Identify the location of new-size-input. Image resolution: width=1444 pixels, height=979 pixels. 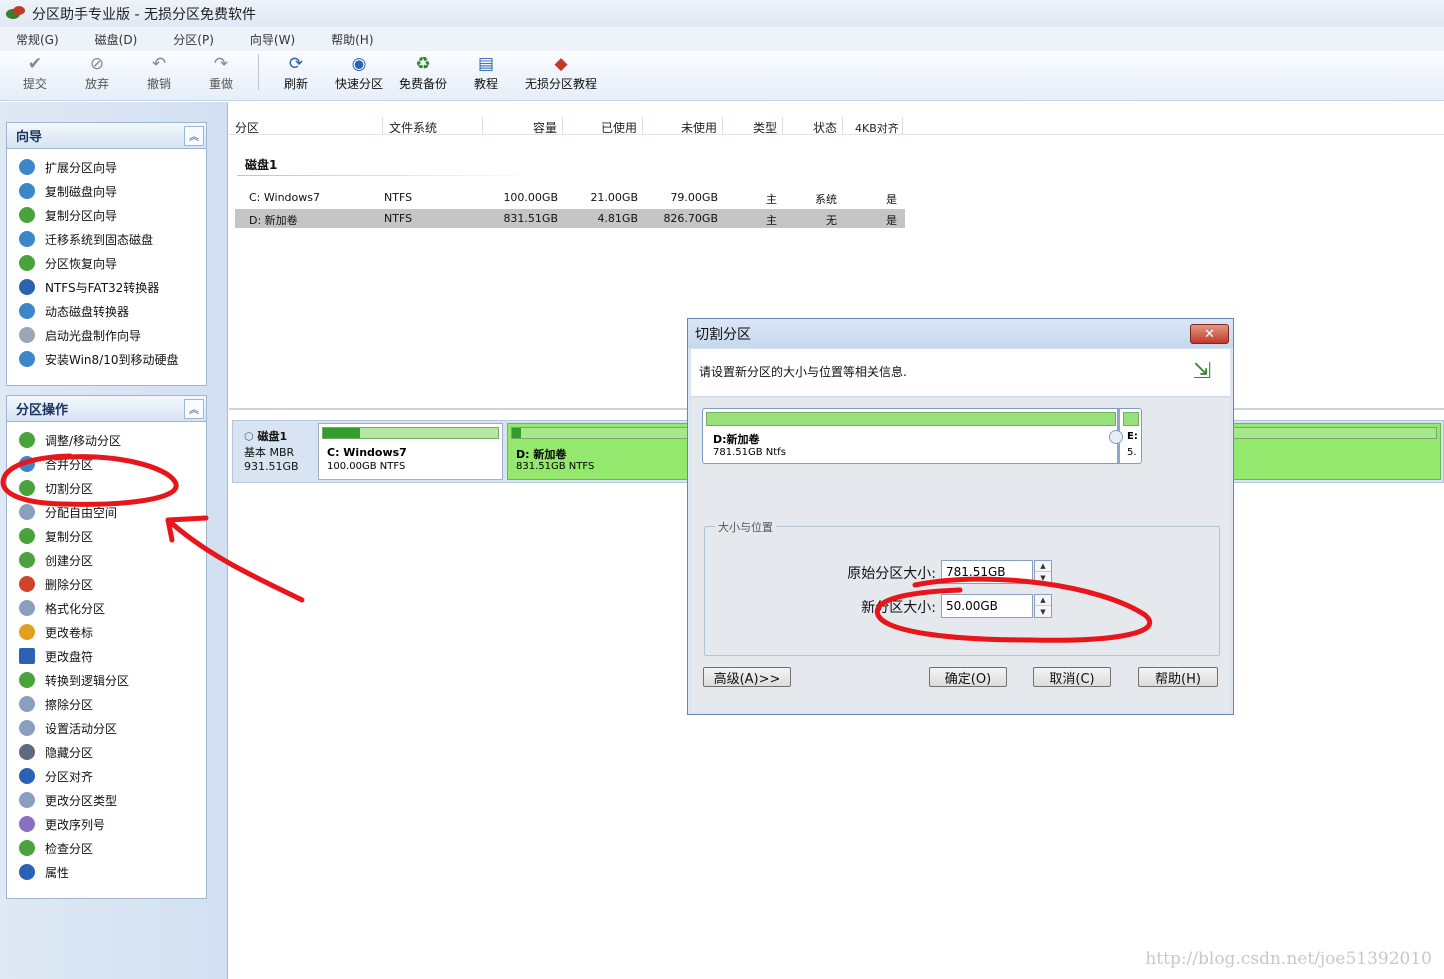
(987, 606).